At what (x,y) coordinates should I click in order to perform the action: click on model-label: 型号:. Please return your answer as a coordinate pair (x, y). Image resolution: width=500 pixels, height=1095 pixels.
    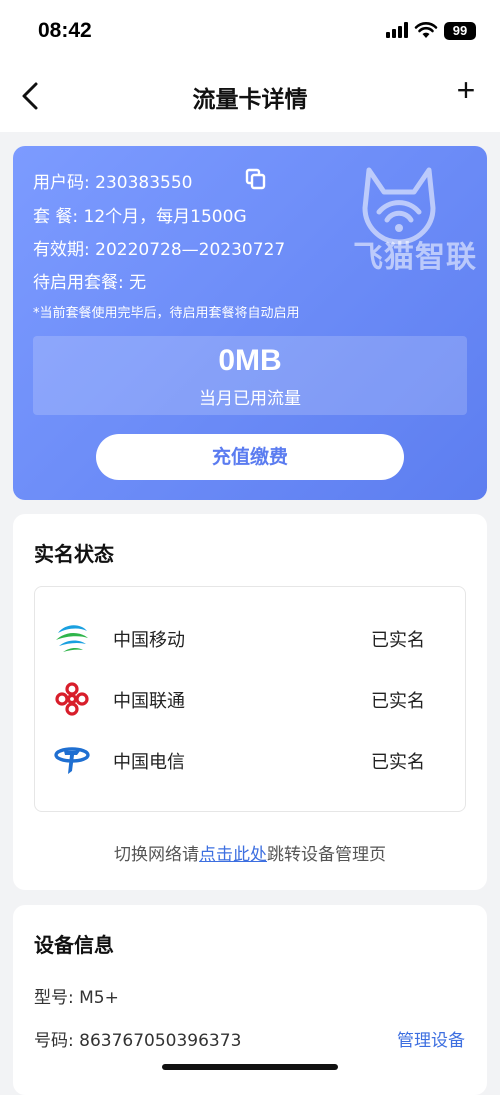
    Looking at the image, I should click on (54, 998).